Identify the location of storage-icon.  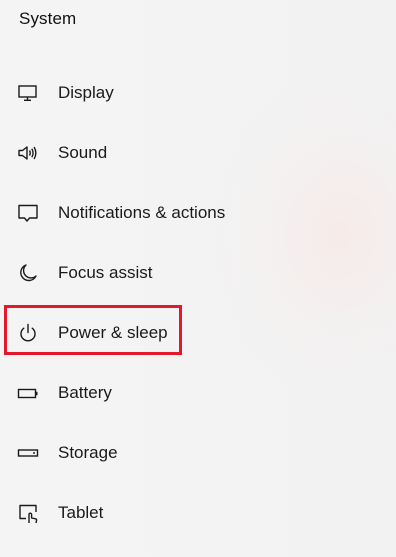
(28, 453).